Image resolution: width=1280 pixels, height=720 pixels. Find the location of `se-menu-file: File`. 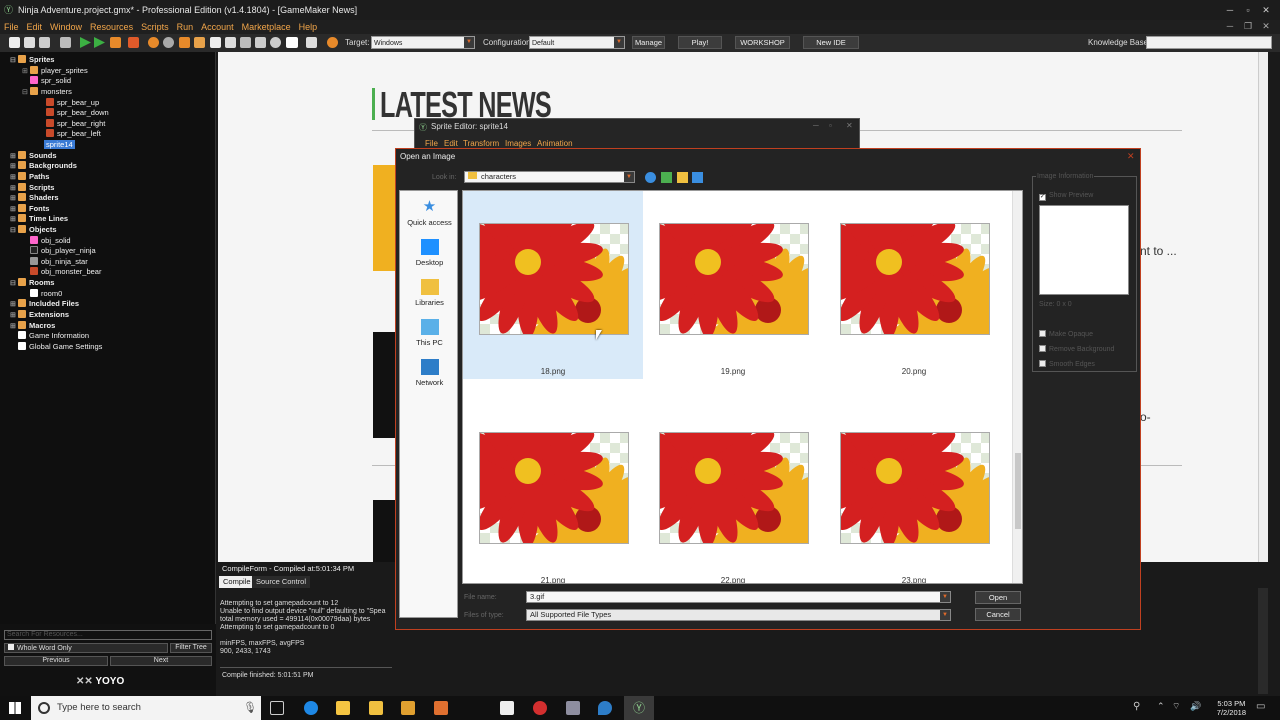

se-menu-file: File is located at coordinates (431, 143).